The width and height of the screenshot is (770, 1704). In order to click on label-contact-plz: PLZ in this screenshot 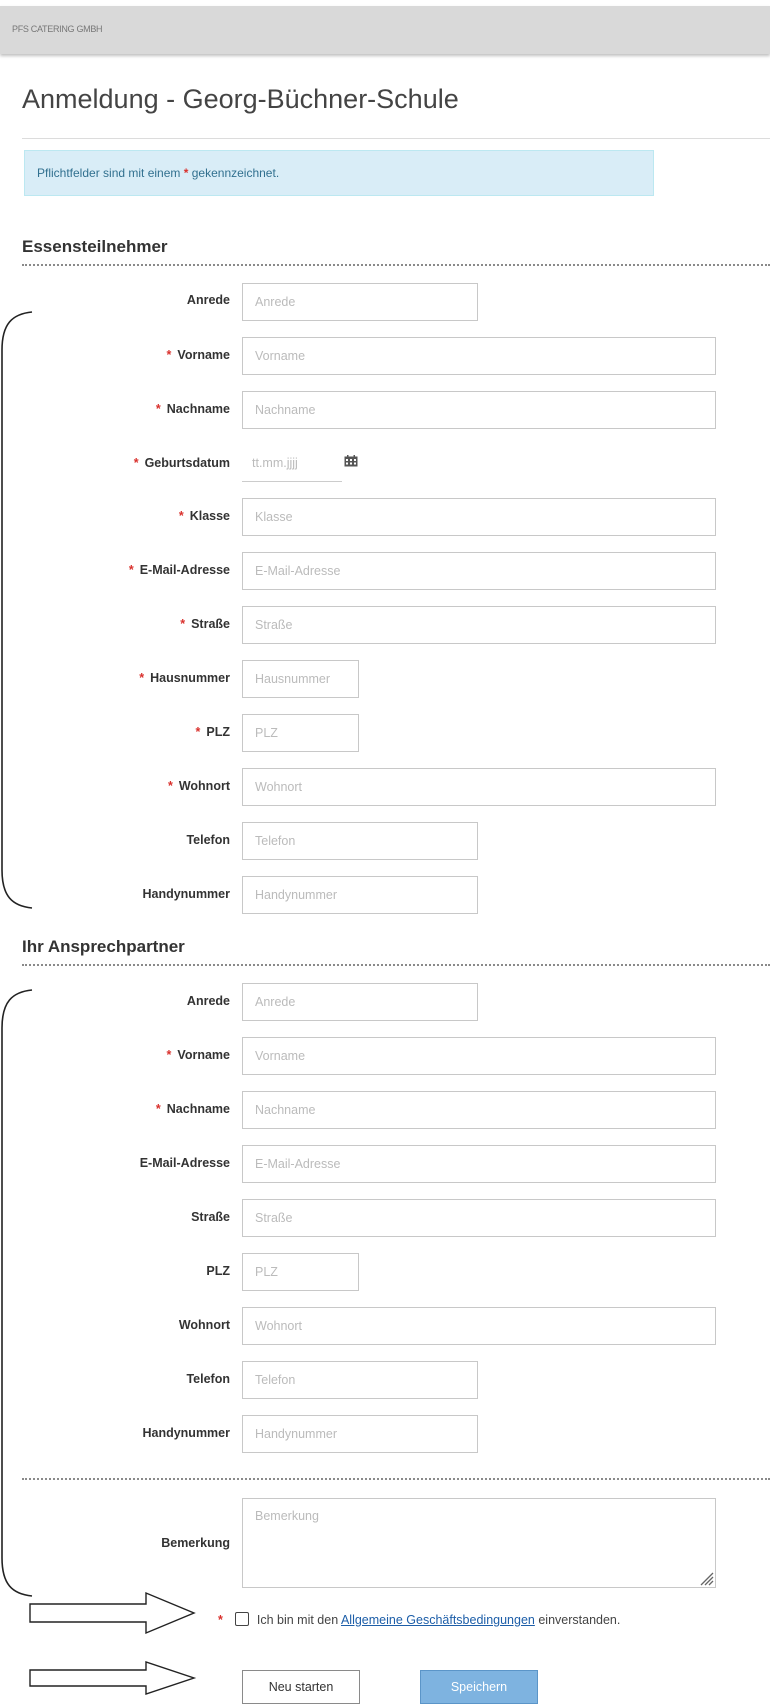, I will do `click(218, 1271)`.